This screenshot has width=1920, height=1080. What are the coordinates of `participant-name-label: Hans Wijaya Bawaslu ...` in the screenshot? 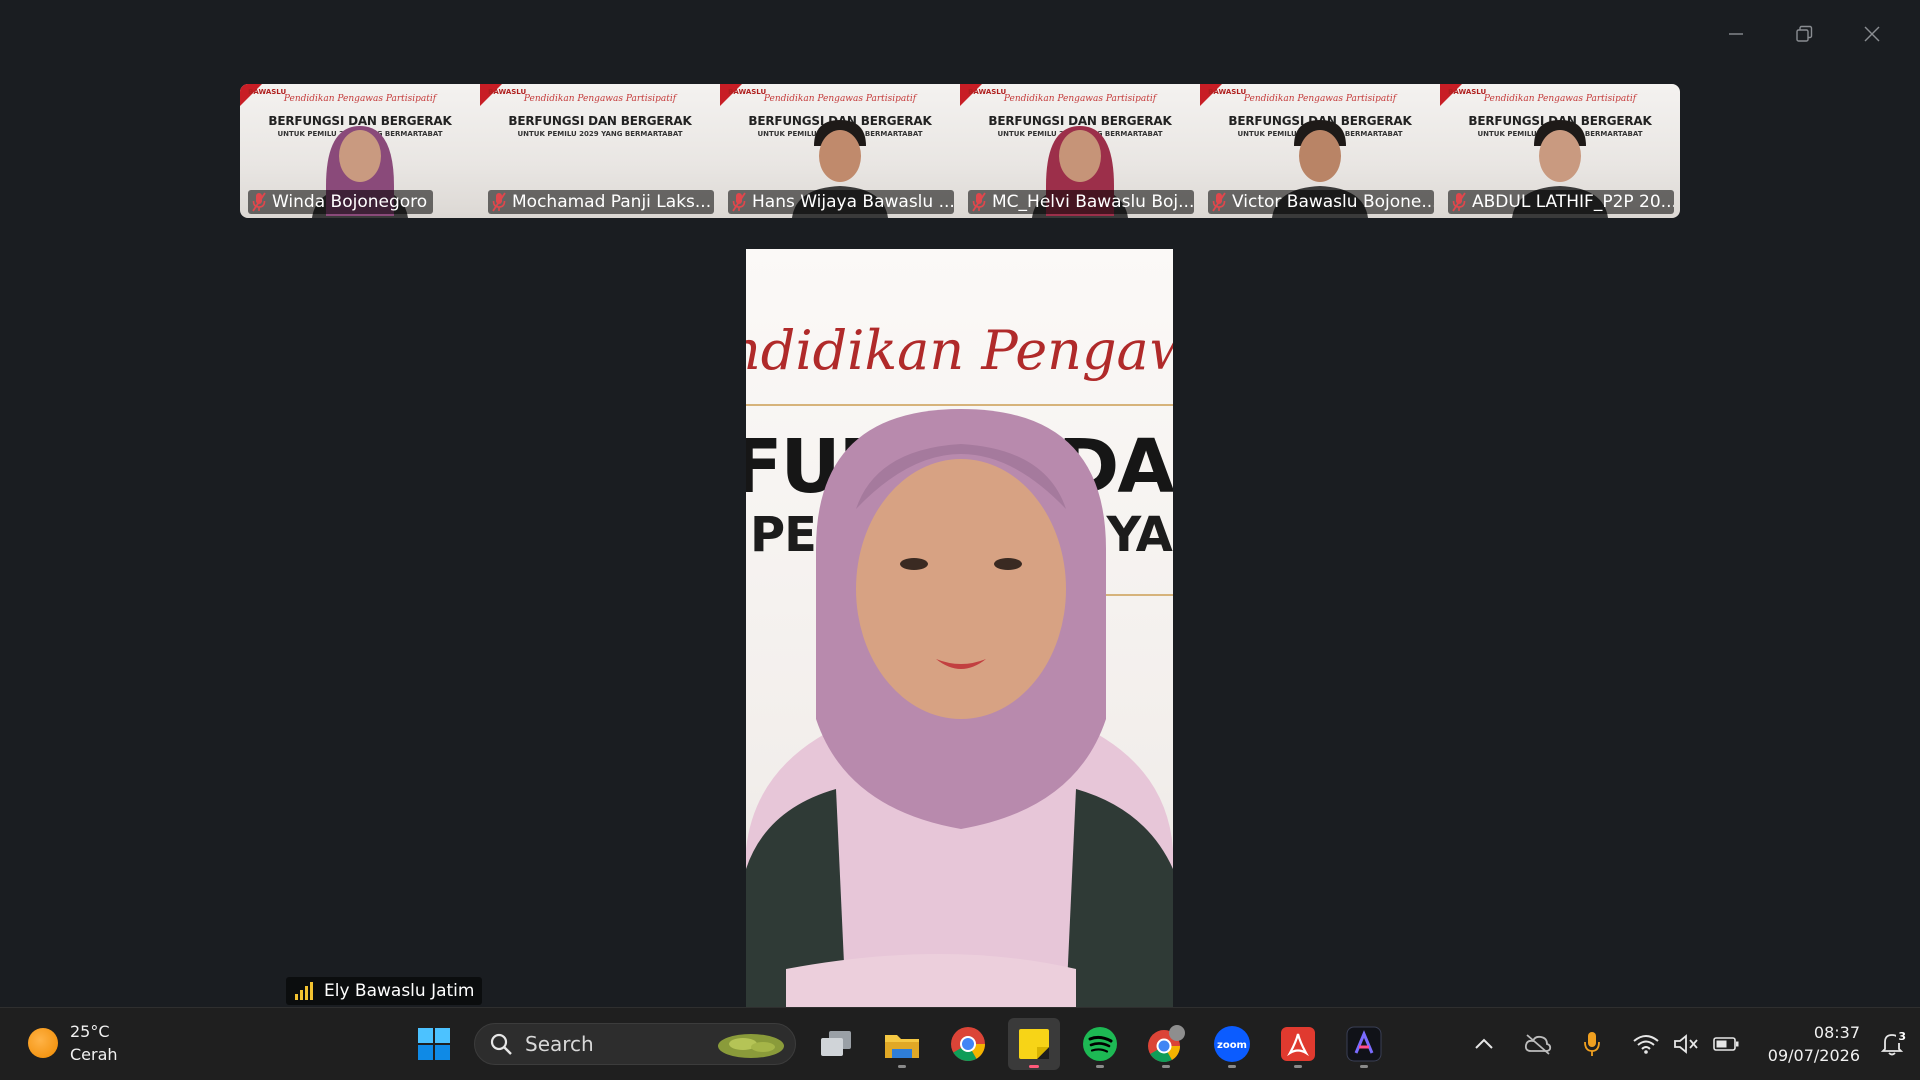 It's located at (841, 202).